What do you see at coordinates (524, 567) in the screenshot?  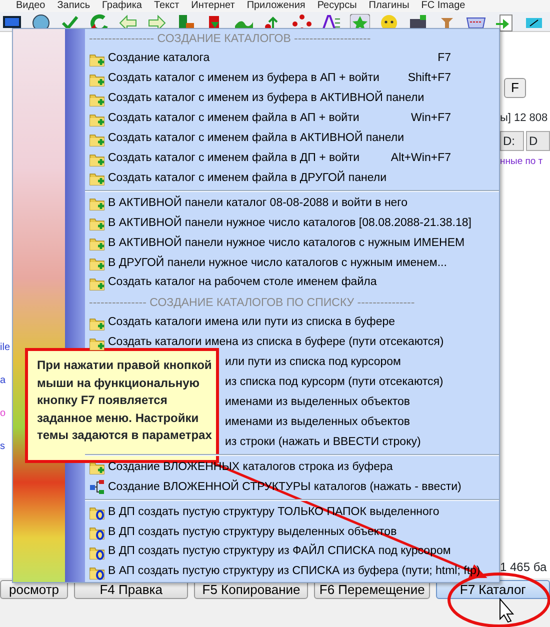 I see `status-text: 1 465 ба` at bounding box center [524, 567].